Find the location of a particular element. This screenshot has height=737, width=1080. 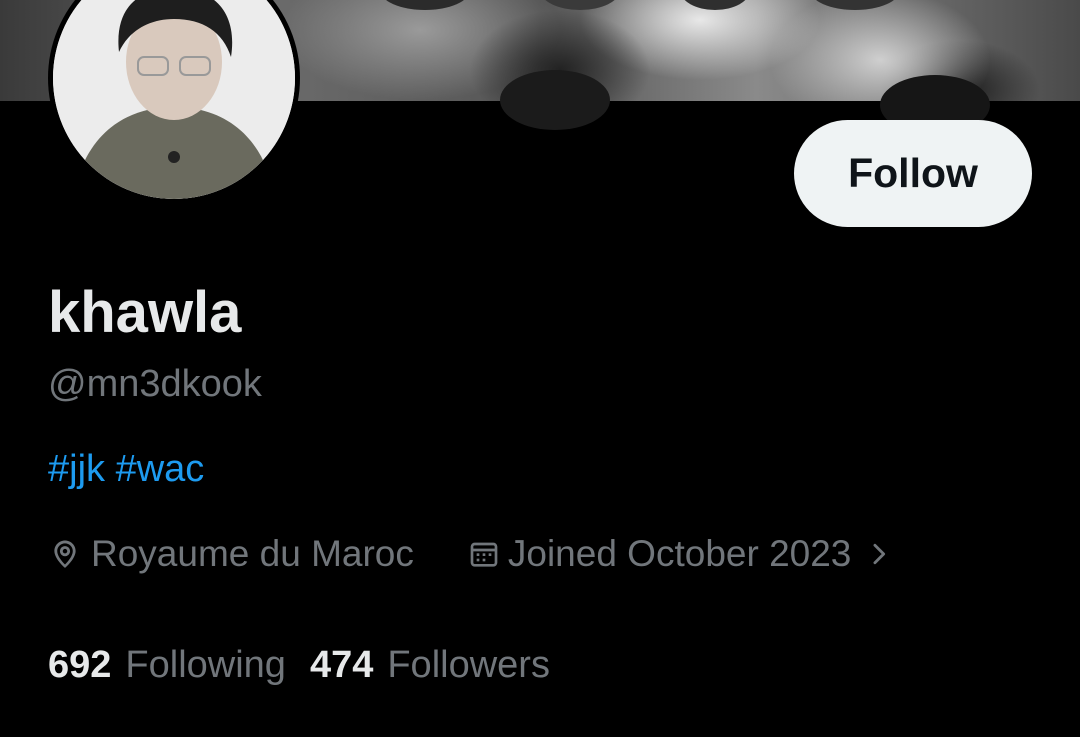

following-count: 692 is located at coordinates (80, 664).